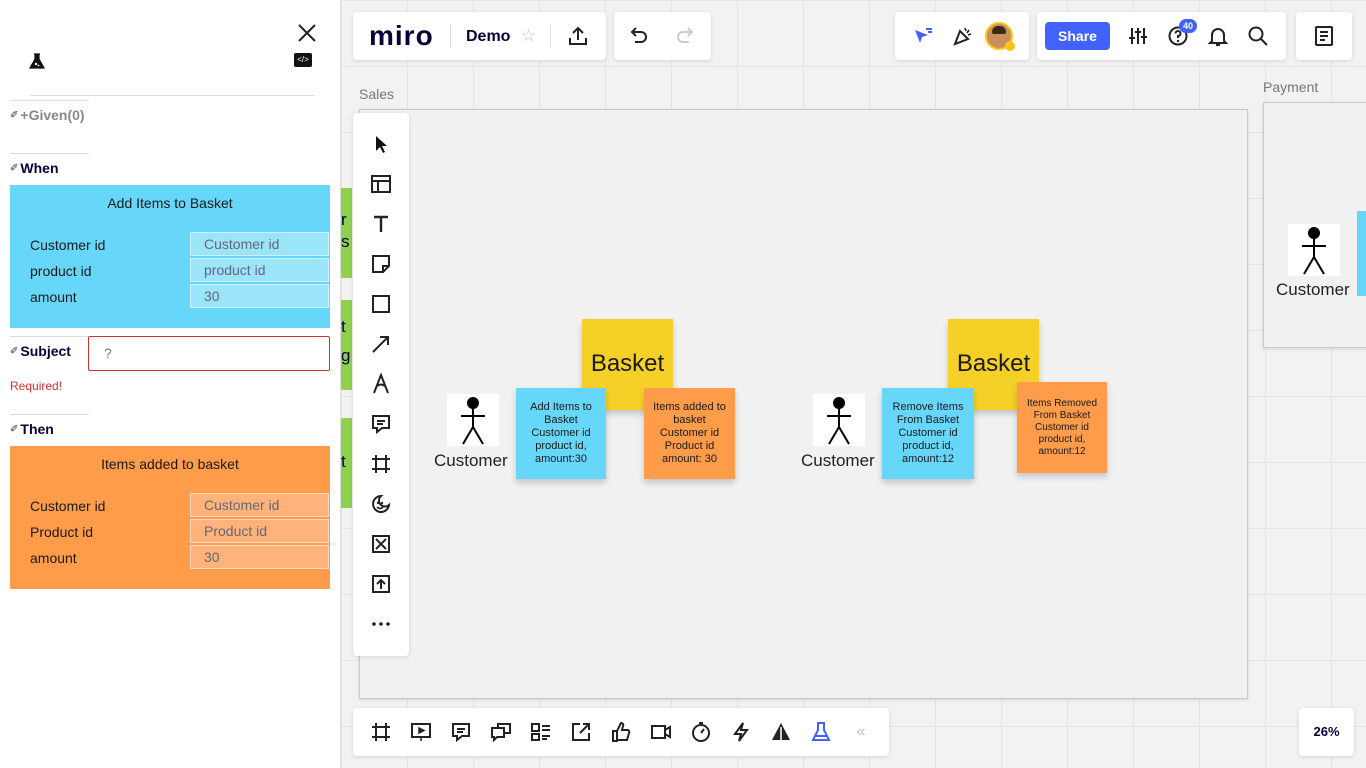 The height and width of the screenshot is (768, 1366). Describe the element at coordinates (303, 60) in the screenshot. I see `code-icon: </>` at that location.